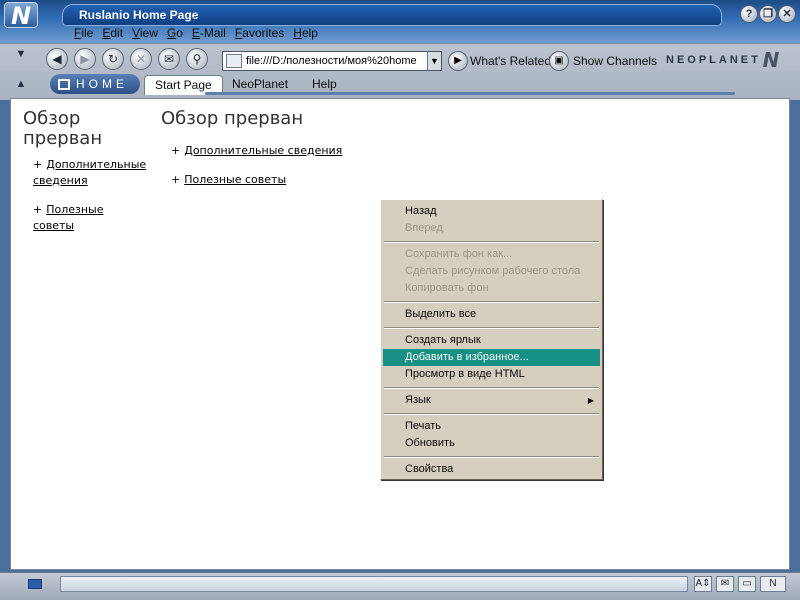  I want to click on menu-go: Go, so click(175, 35).